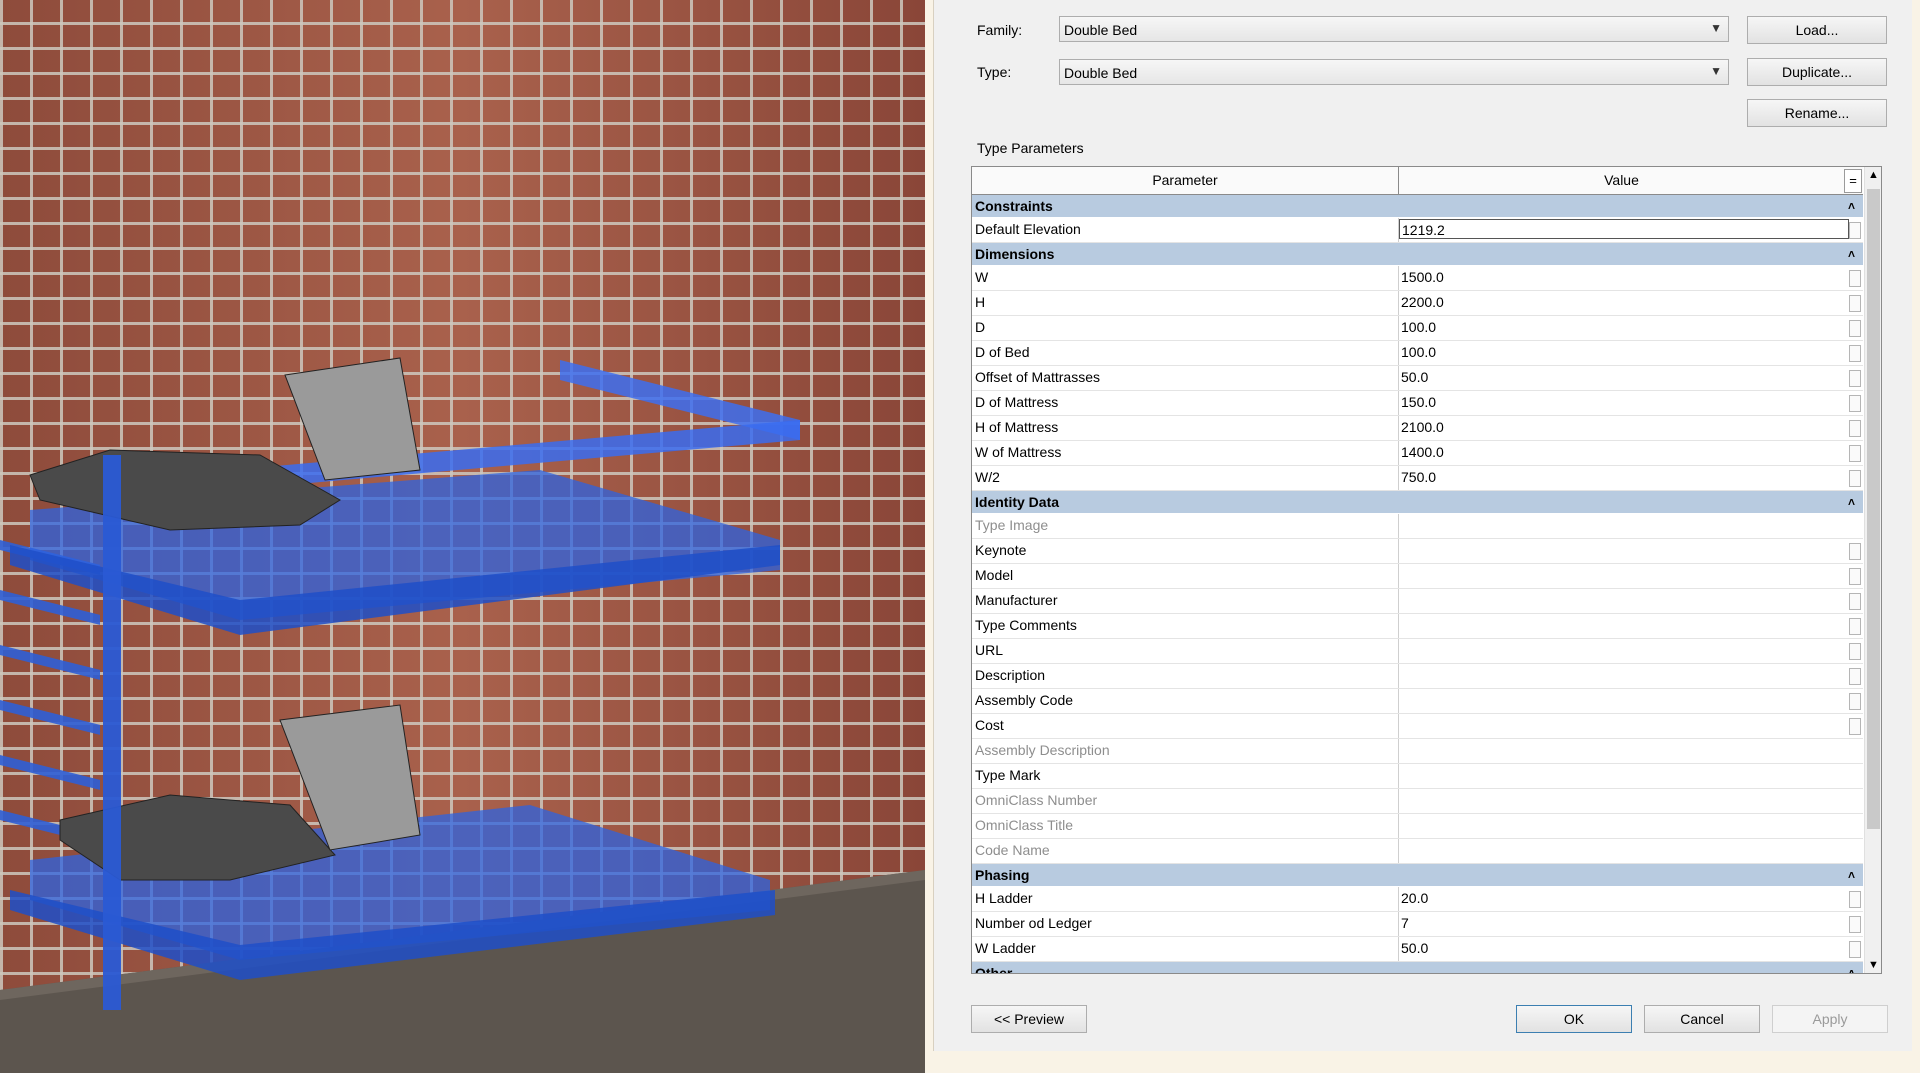 This screenshot has height=1073, width=1920. Describe the element at coordinates (1625, 477) in the screenshot. I see `parameter-value: 750.0` at that location.